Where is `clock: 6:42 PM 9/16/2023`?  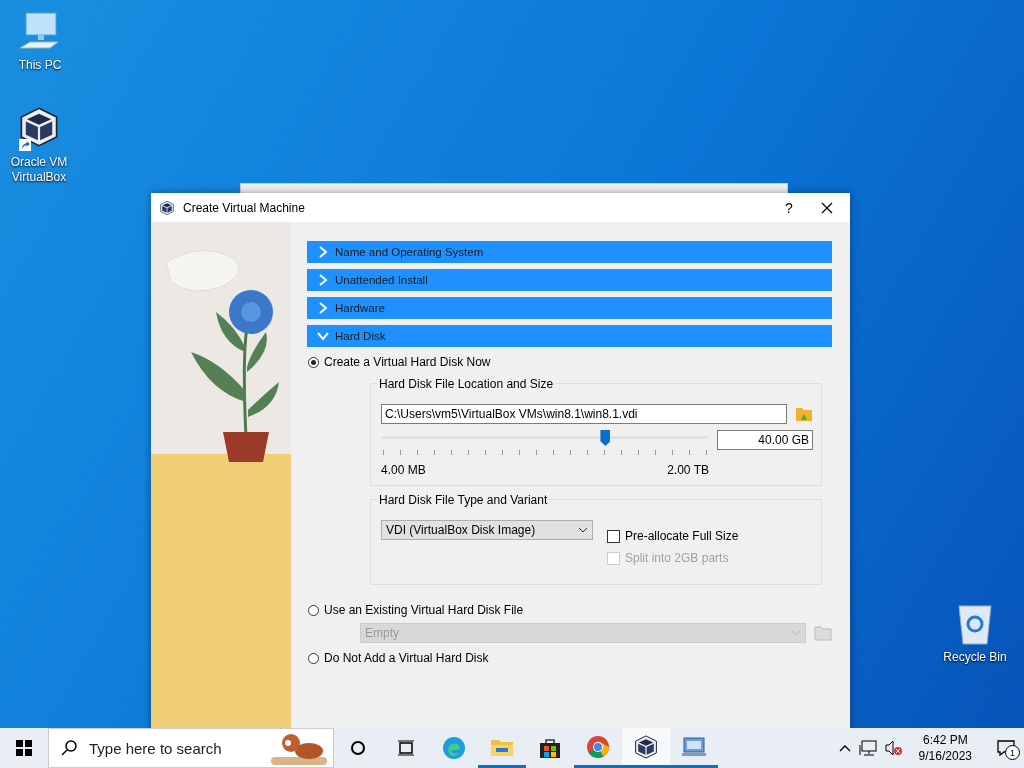 clock: 6:42 PM 9/16/2023 is located at coordinates (945, 748).